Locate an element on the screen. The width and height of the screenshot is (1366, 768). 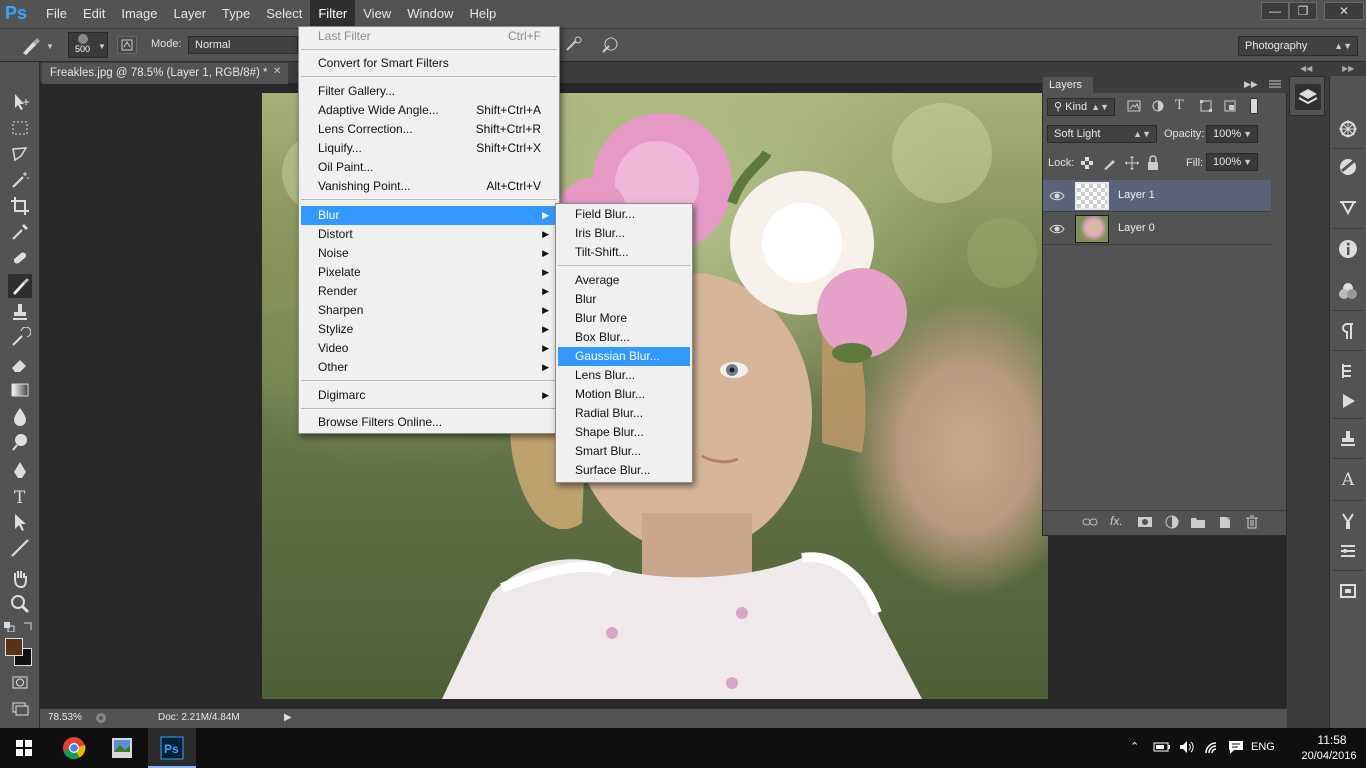
new-adjustment-layer-icon is located at coordinates (1172, 522).